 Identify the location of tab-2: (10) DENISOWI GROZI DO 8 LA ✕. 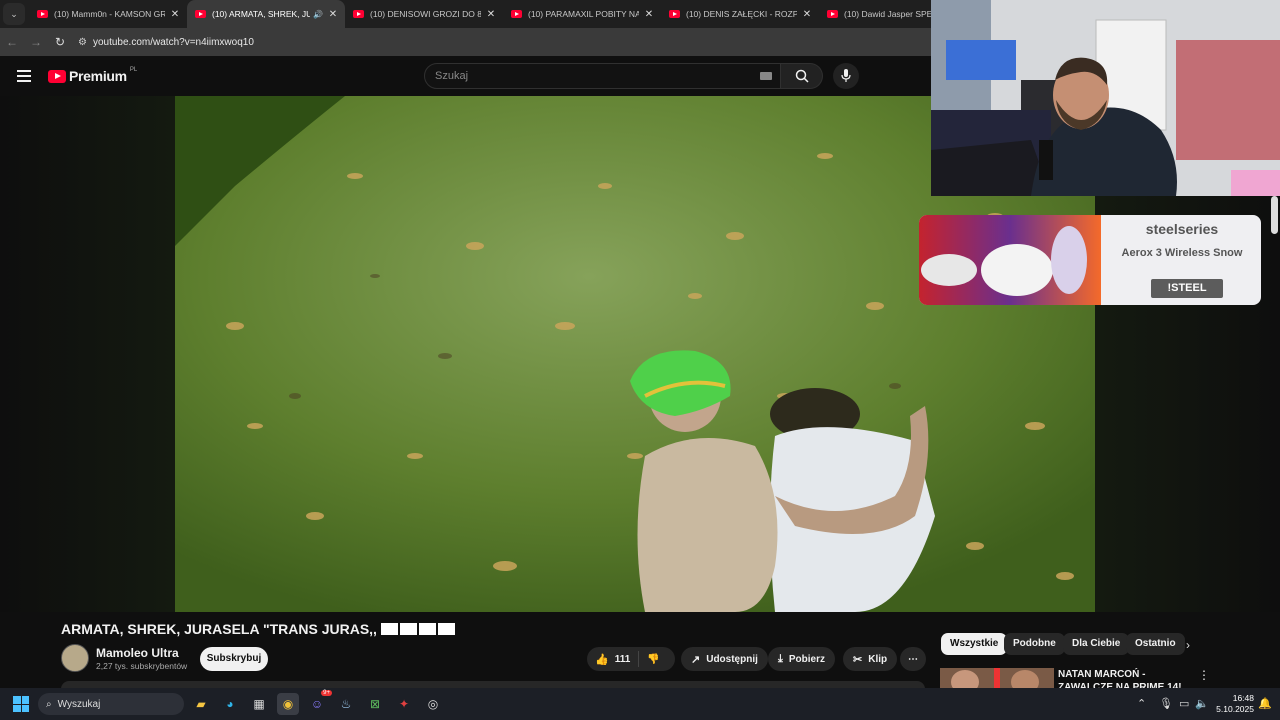
(424, 14).